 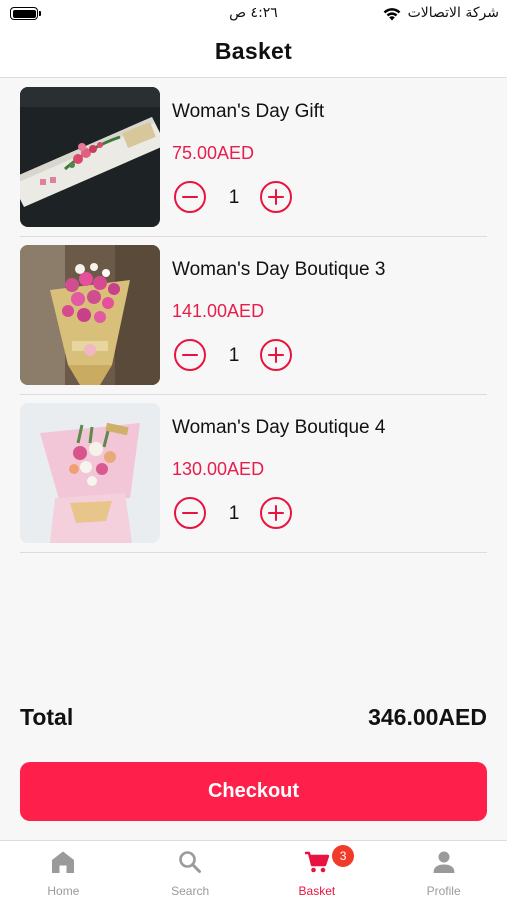 I want to click on product-name: Woman's Day Gift, so click(x=248, y=111).